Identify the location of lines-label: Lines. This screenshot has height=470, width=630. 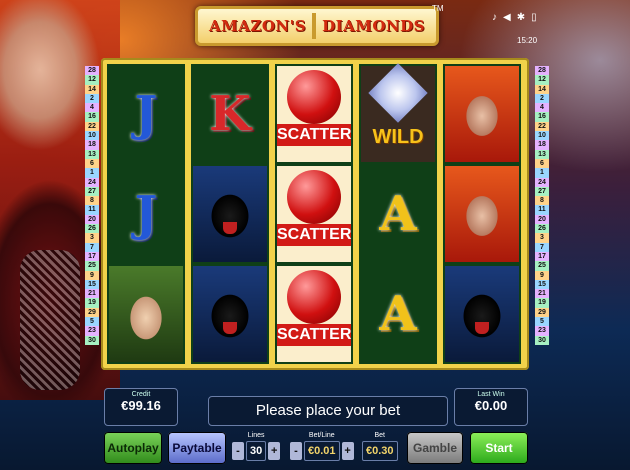
(256, 435).